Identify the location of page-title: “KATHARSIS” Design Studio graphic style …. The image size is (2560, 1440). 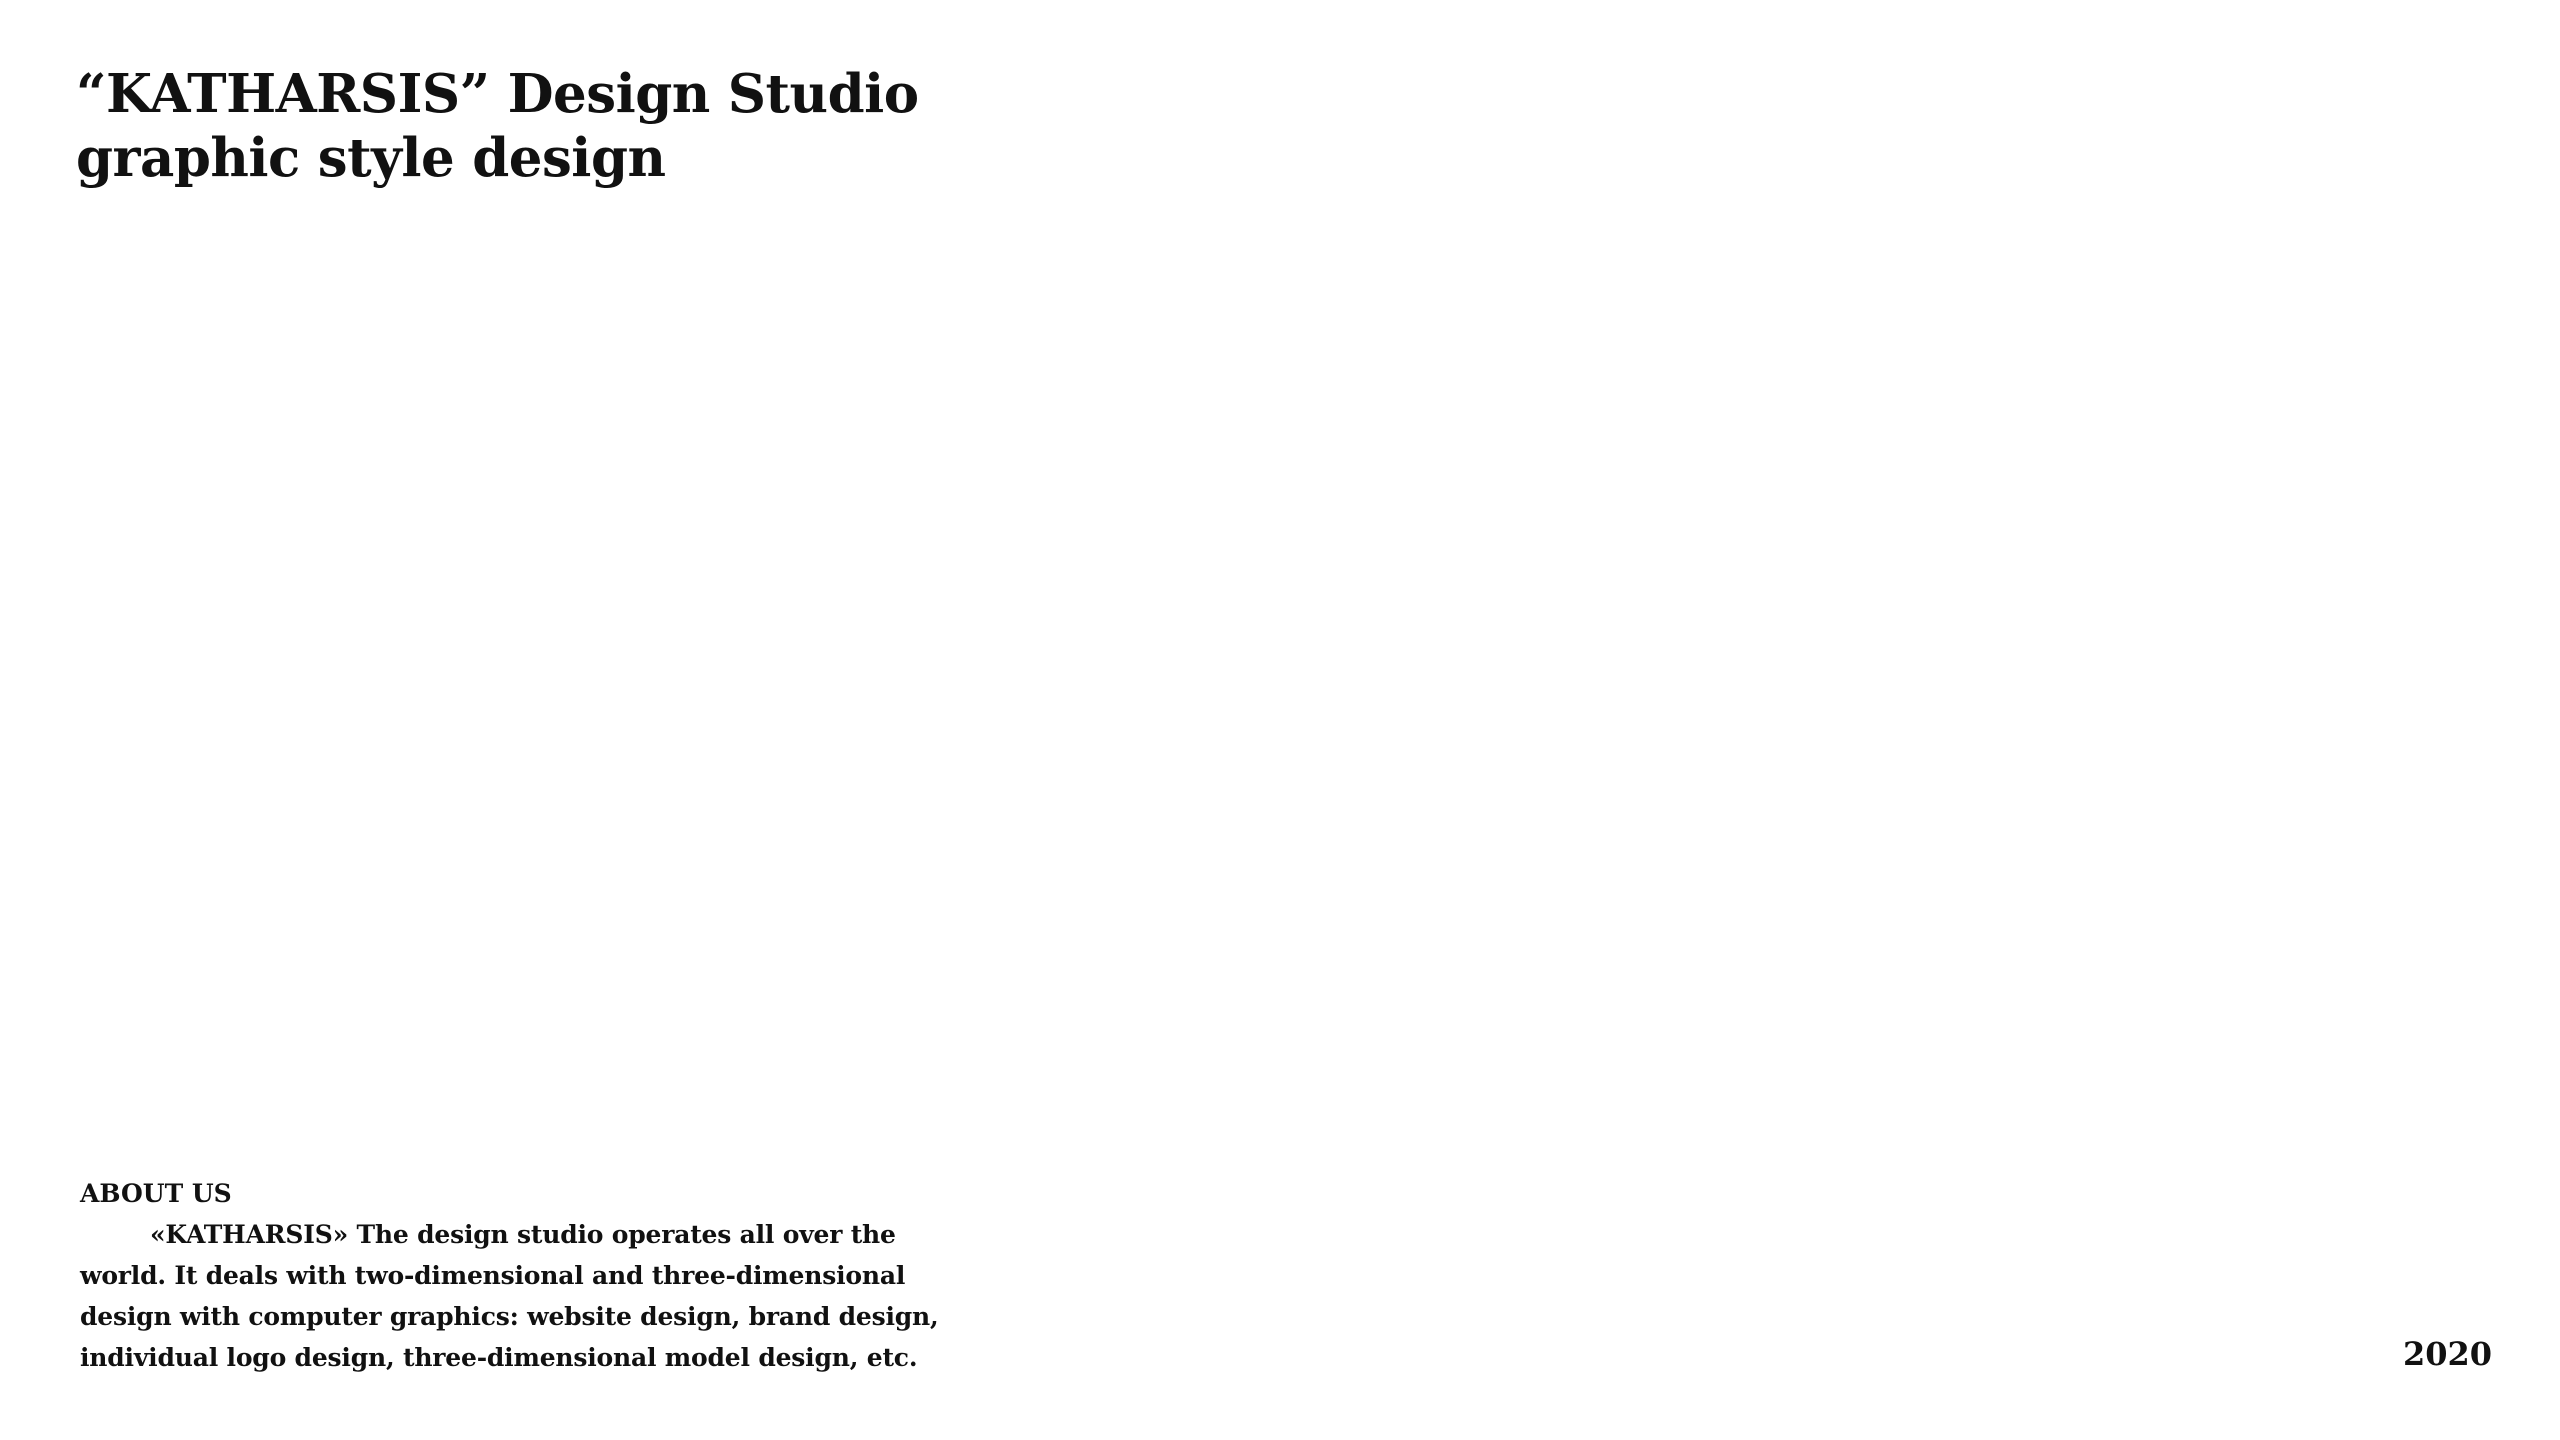
(626, 126).